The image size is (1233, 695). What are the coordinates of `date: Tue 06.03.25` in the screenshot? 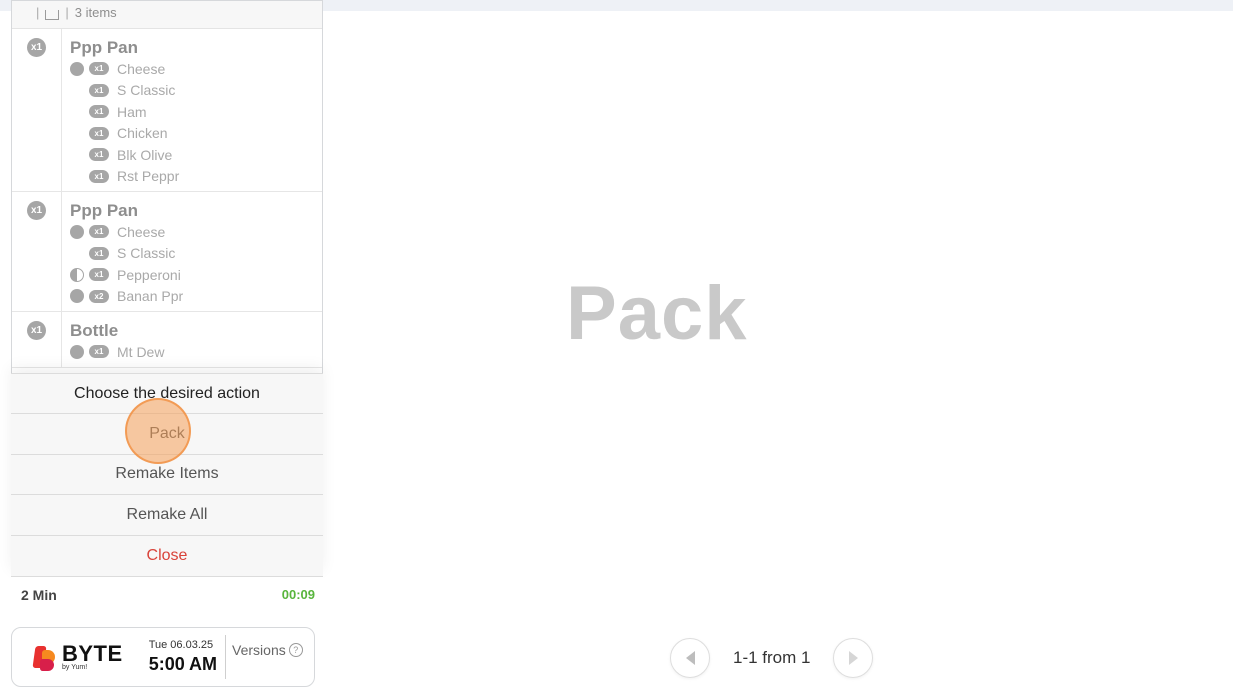 It's located at (181, 645).